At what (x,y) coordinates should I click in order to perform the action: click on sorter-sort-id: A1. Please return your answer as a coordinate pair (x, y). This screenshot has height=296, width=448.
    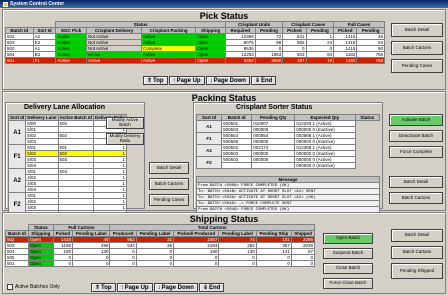
    Looking at the image, I should click on (209, 126).